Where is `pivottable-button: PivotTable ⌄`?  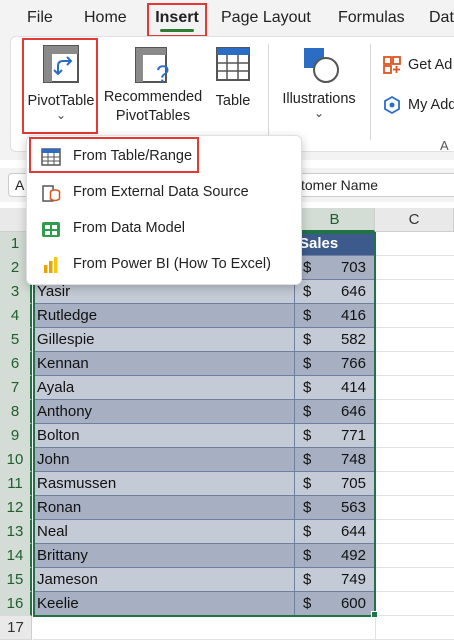
pivottable-button: PivotTable ⌄ is located at coordinates (61, 85).